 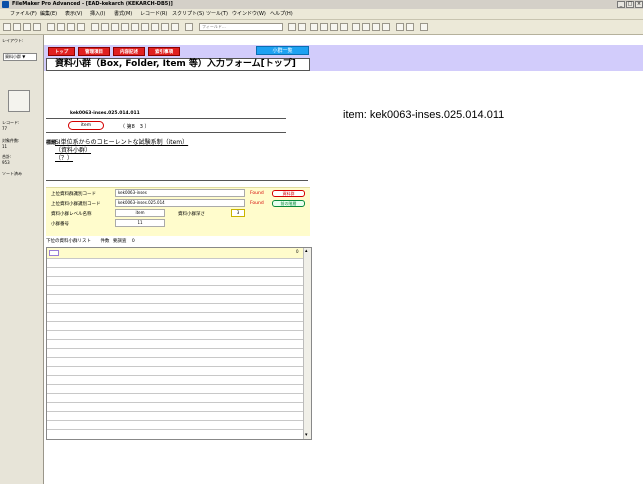 I want to click on menu-tools: ツール(T), so click(x=217, y=14).